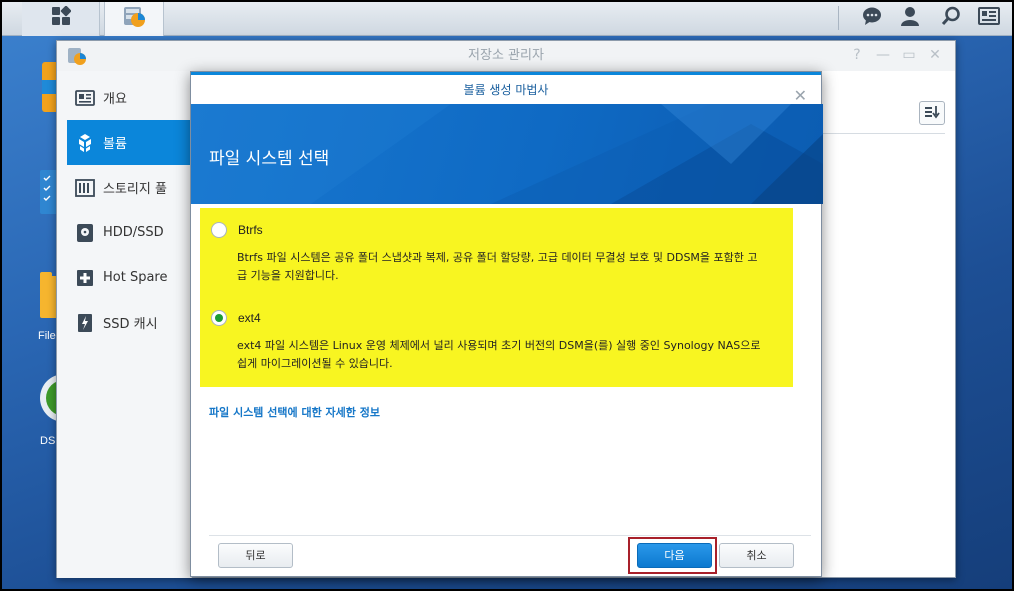 This screenshot has height=591, width=1014. I want to click on chat-bubble-icon, so click(872, 18).